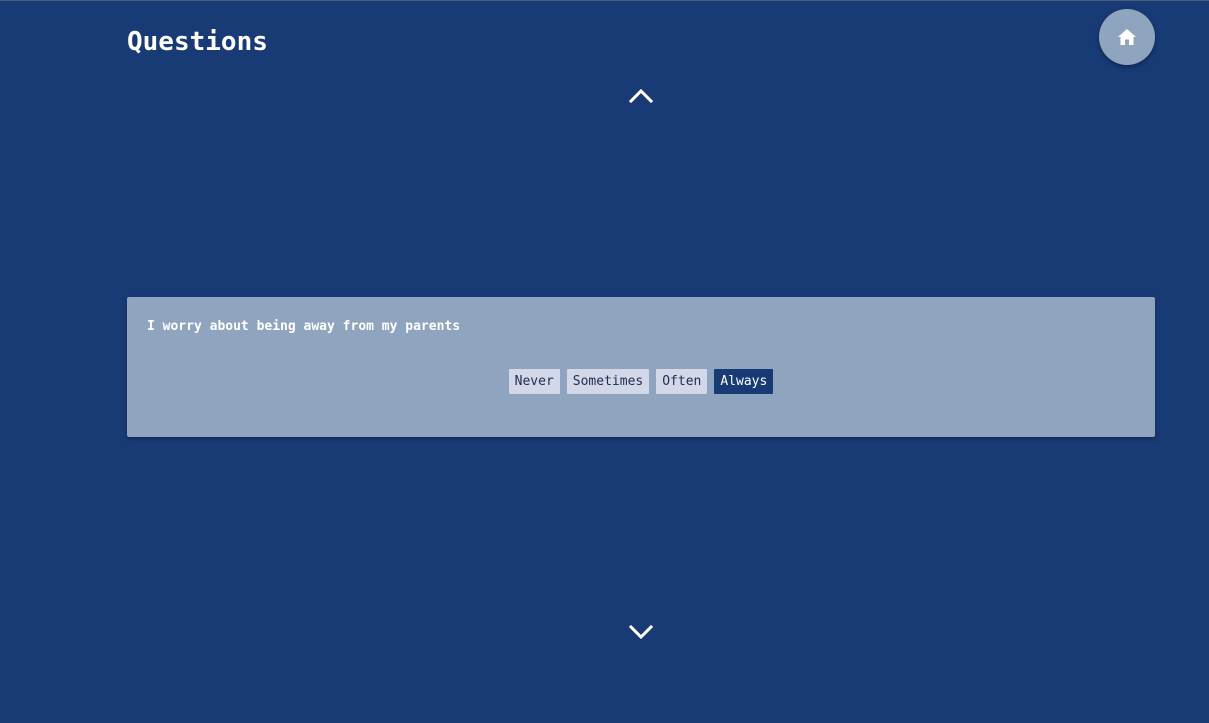  I want to click on option-never-button: Never, so click(534, 381).